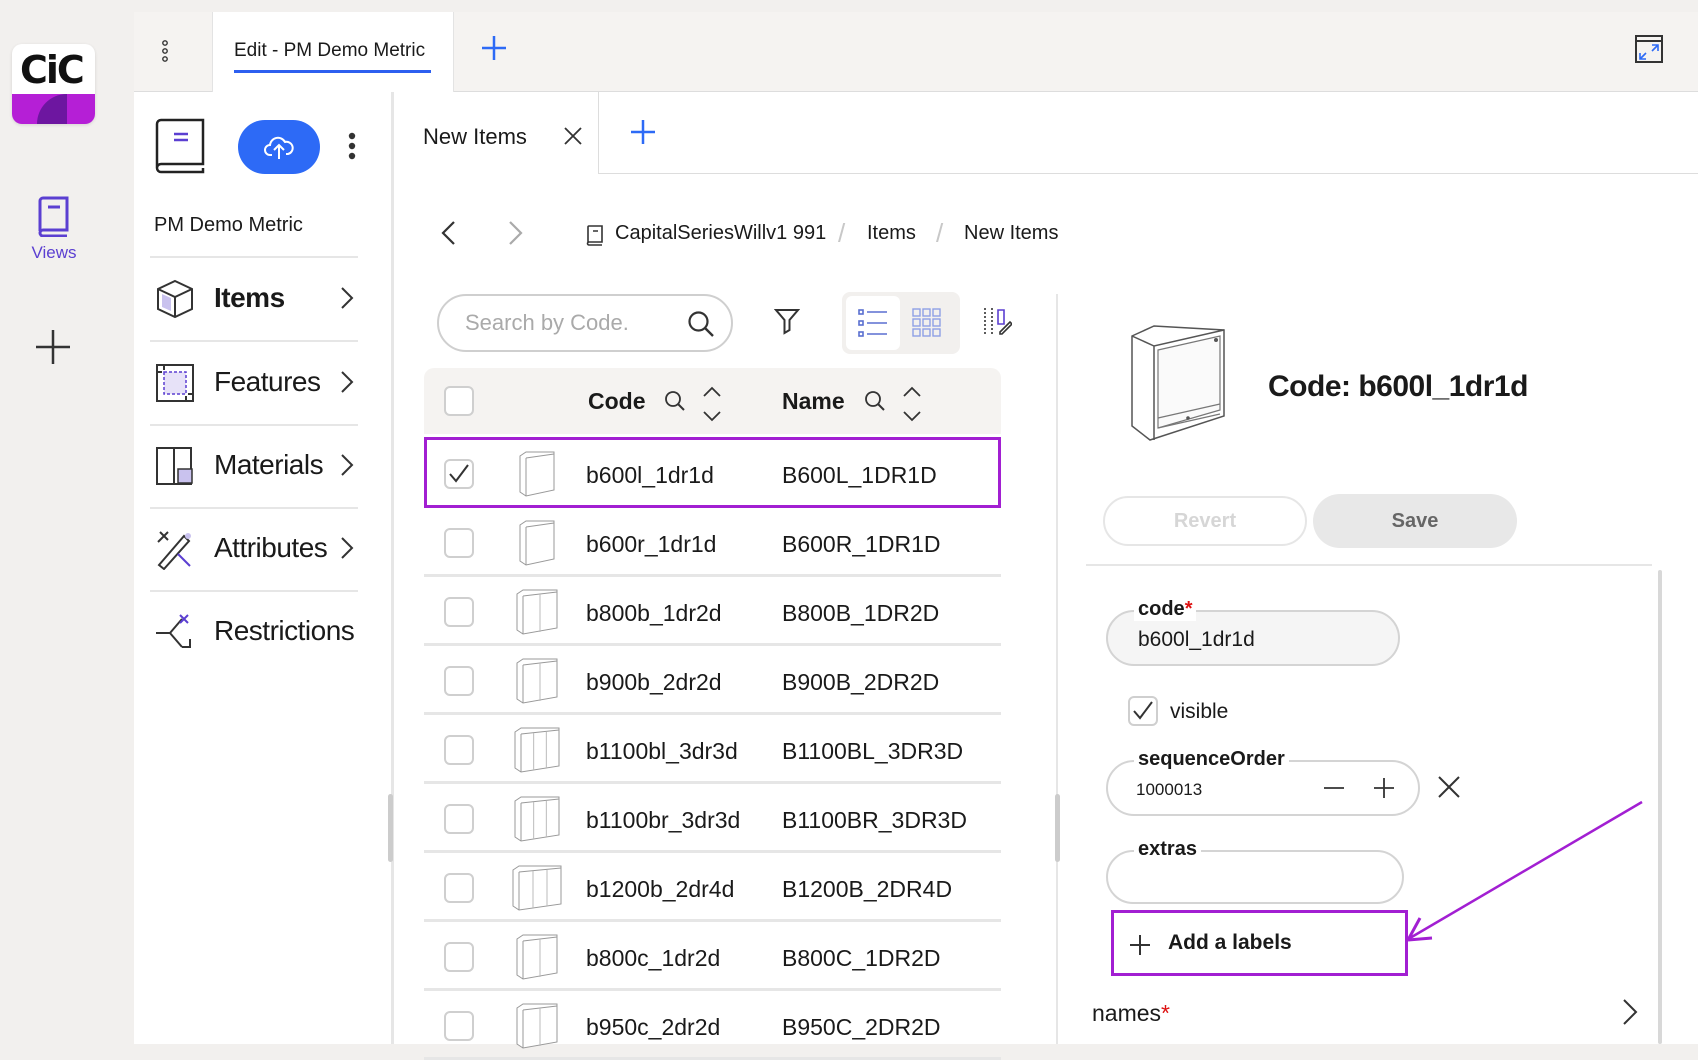  I want to click on table-row: b1100br_3dr3d B1100BR_3DR3D, so click(712, 819).